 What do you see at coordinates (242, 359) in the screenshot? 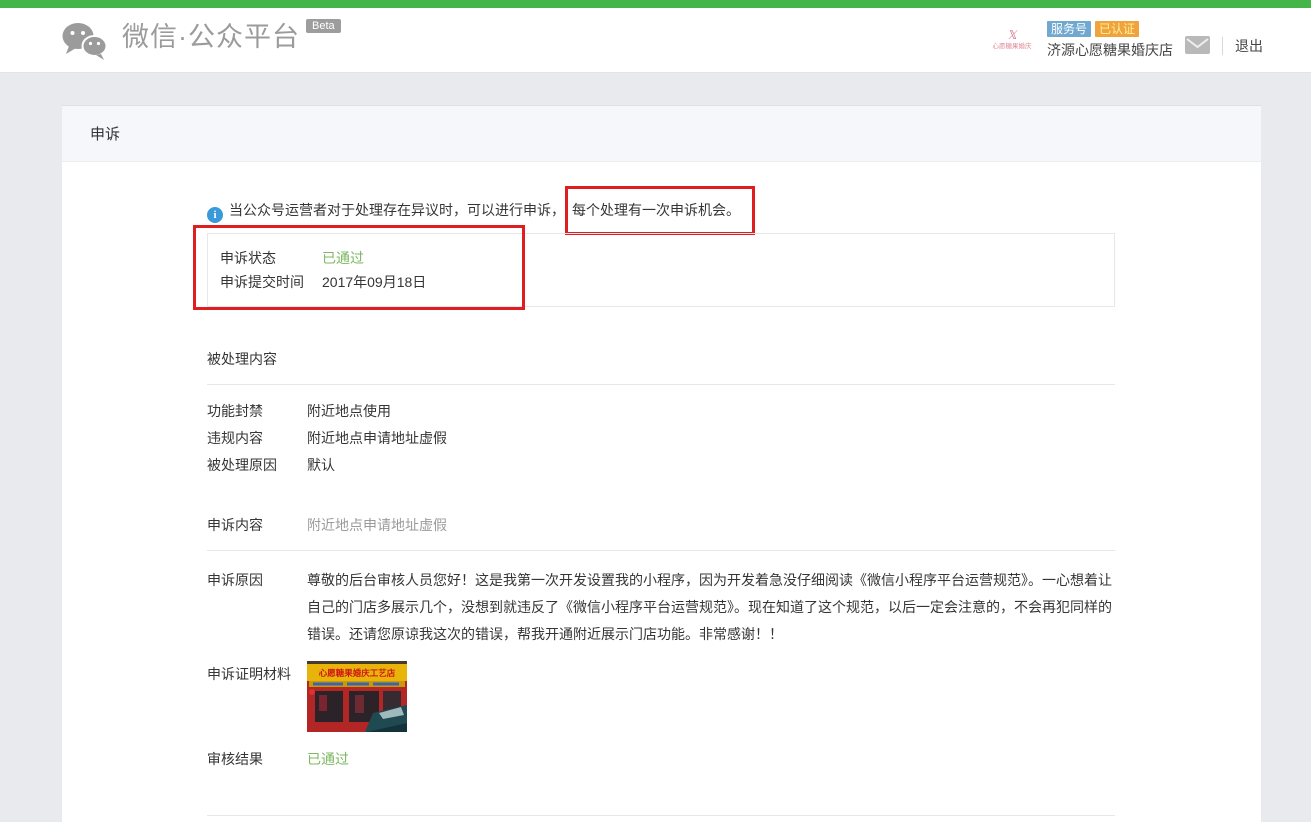
I see `processed-section-title: 被处理内容` at bounding box center [242, 359].